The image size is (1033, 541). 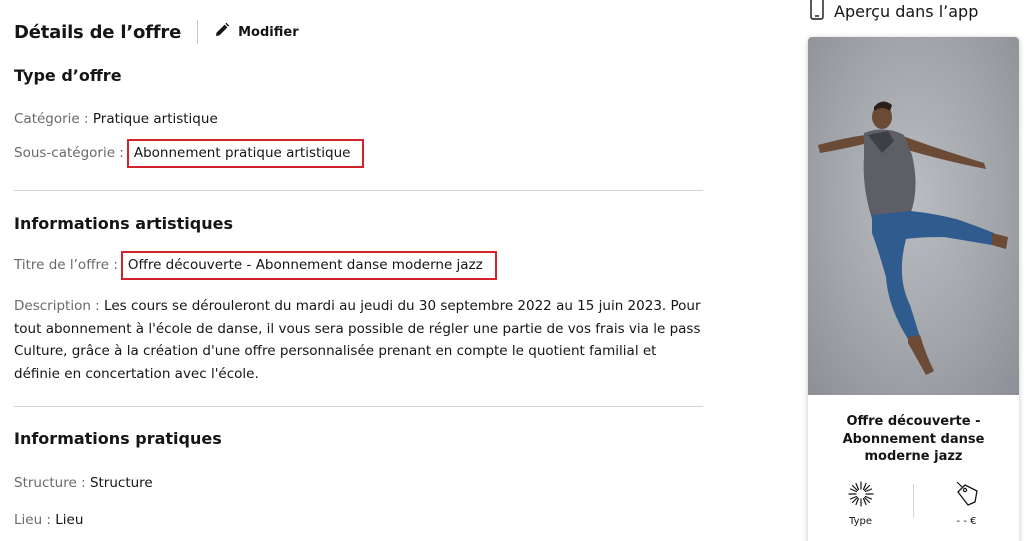 I want to click on offer-details-header: Détails de l’offre Modifier, so click(x=156, y=32).